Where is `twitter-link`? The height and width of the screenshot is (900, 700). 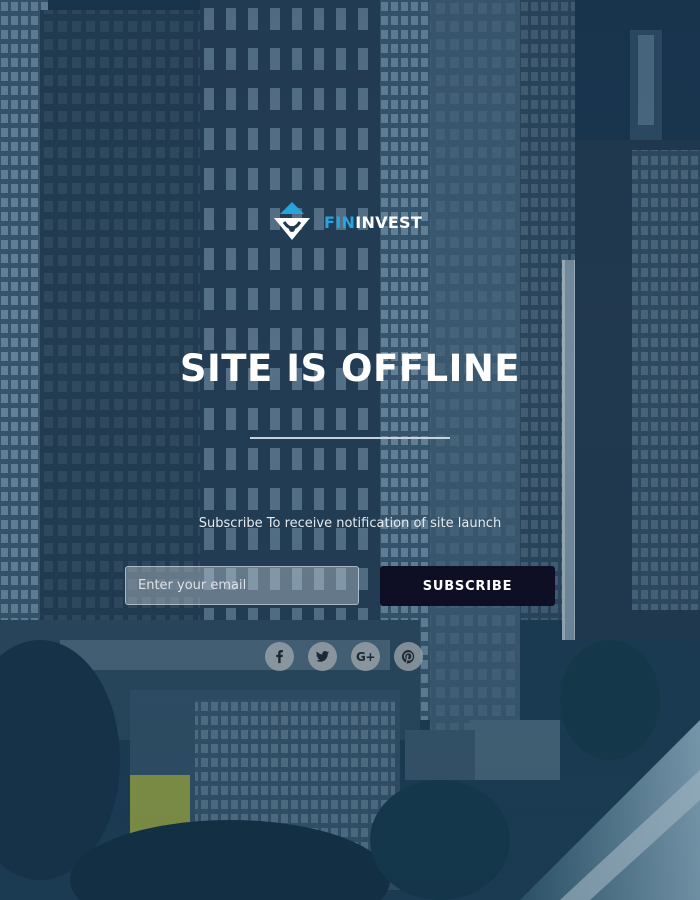
twitter-link is located at coordinates (322, 656).